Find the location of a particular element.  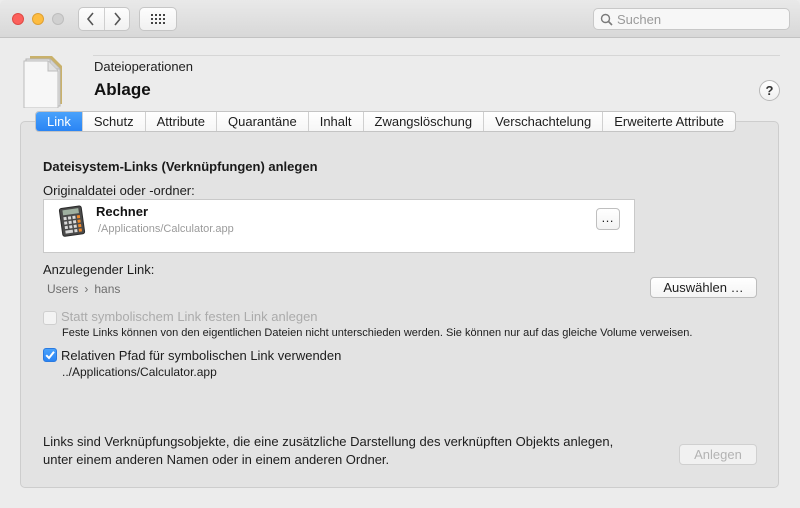

search-icon is located at coordinates (606, 19).